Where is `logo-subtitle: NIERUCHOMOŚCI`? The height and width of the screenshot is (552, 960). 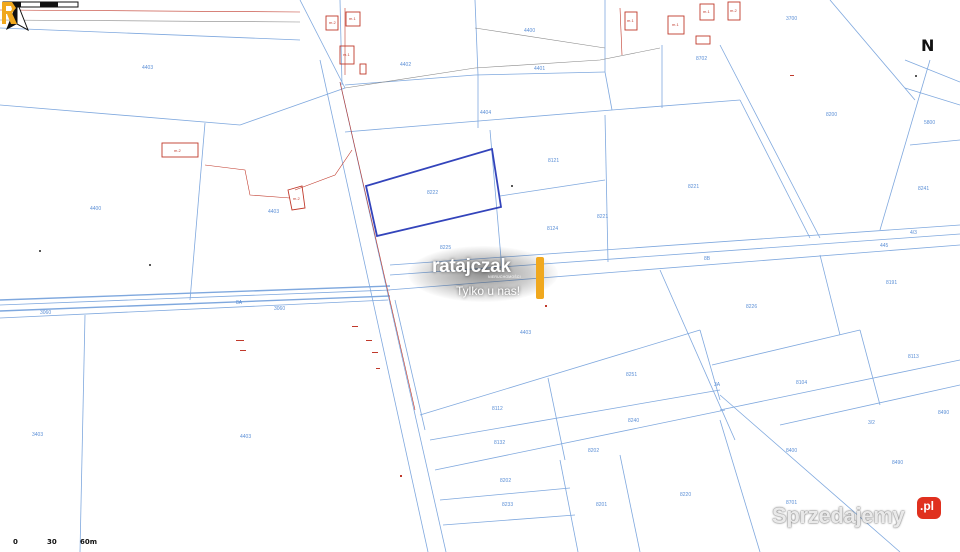
logo-subtitle: NIERUCHOMOŚCI is located at coordinates (504, 277).